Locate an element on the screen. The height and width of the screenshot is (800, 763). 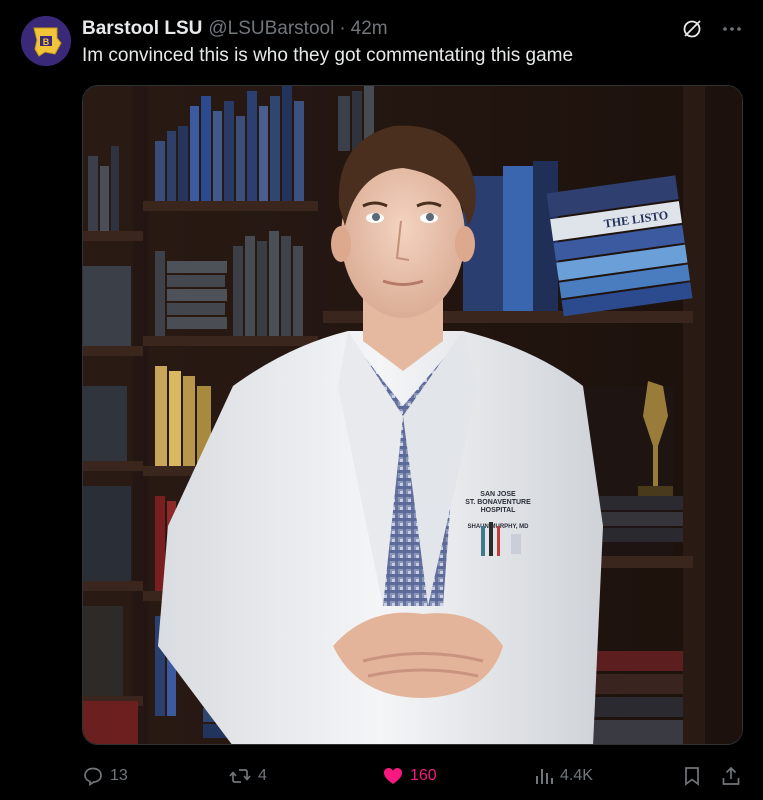
avatar: B is located at coordinates (46, 41).